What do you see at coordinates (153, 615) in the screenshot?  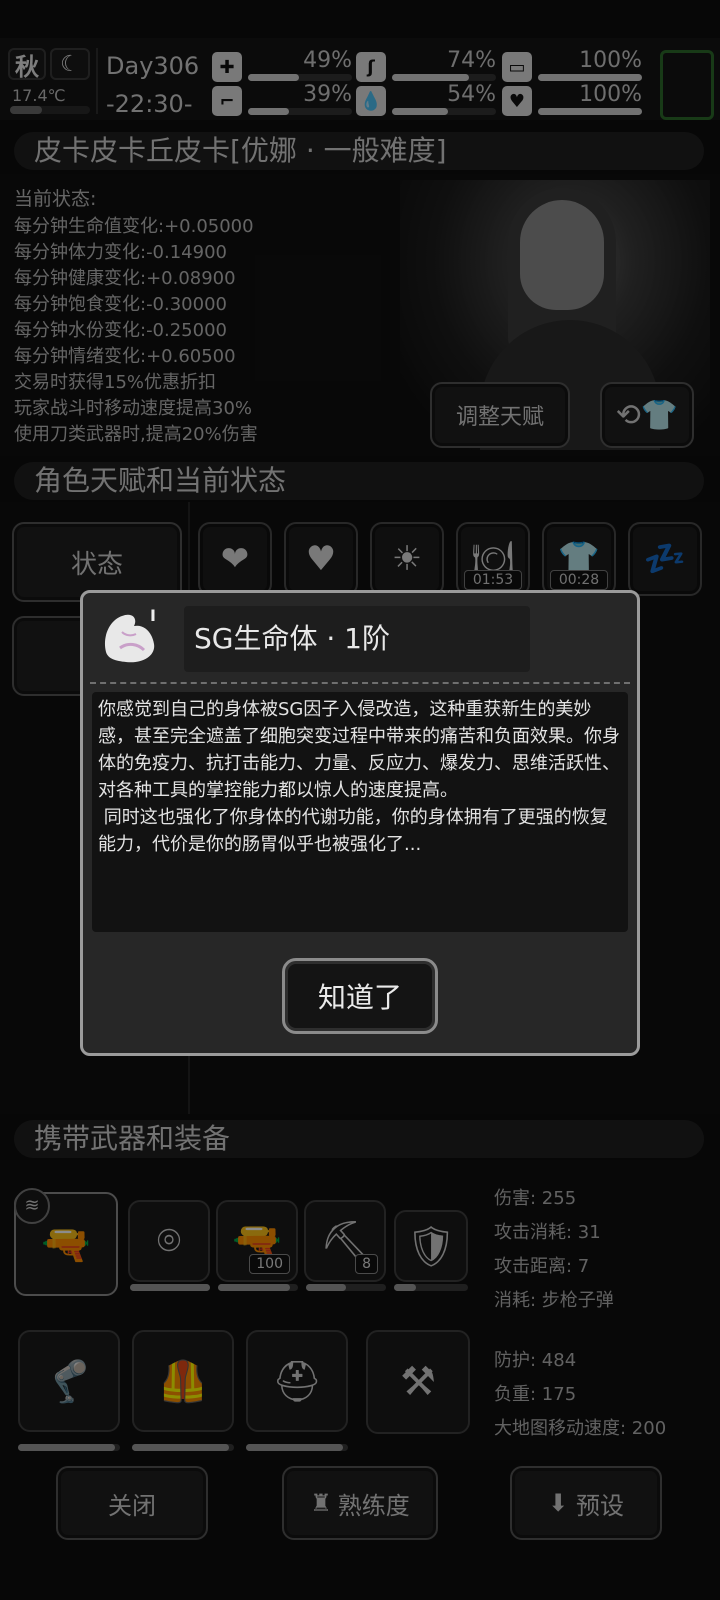 I see `tier-badge: I` at bounding box center [153, 615].